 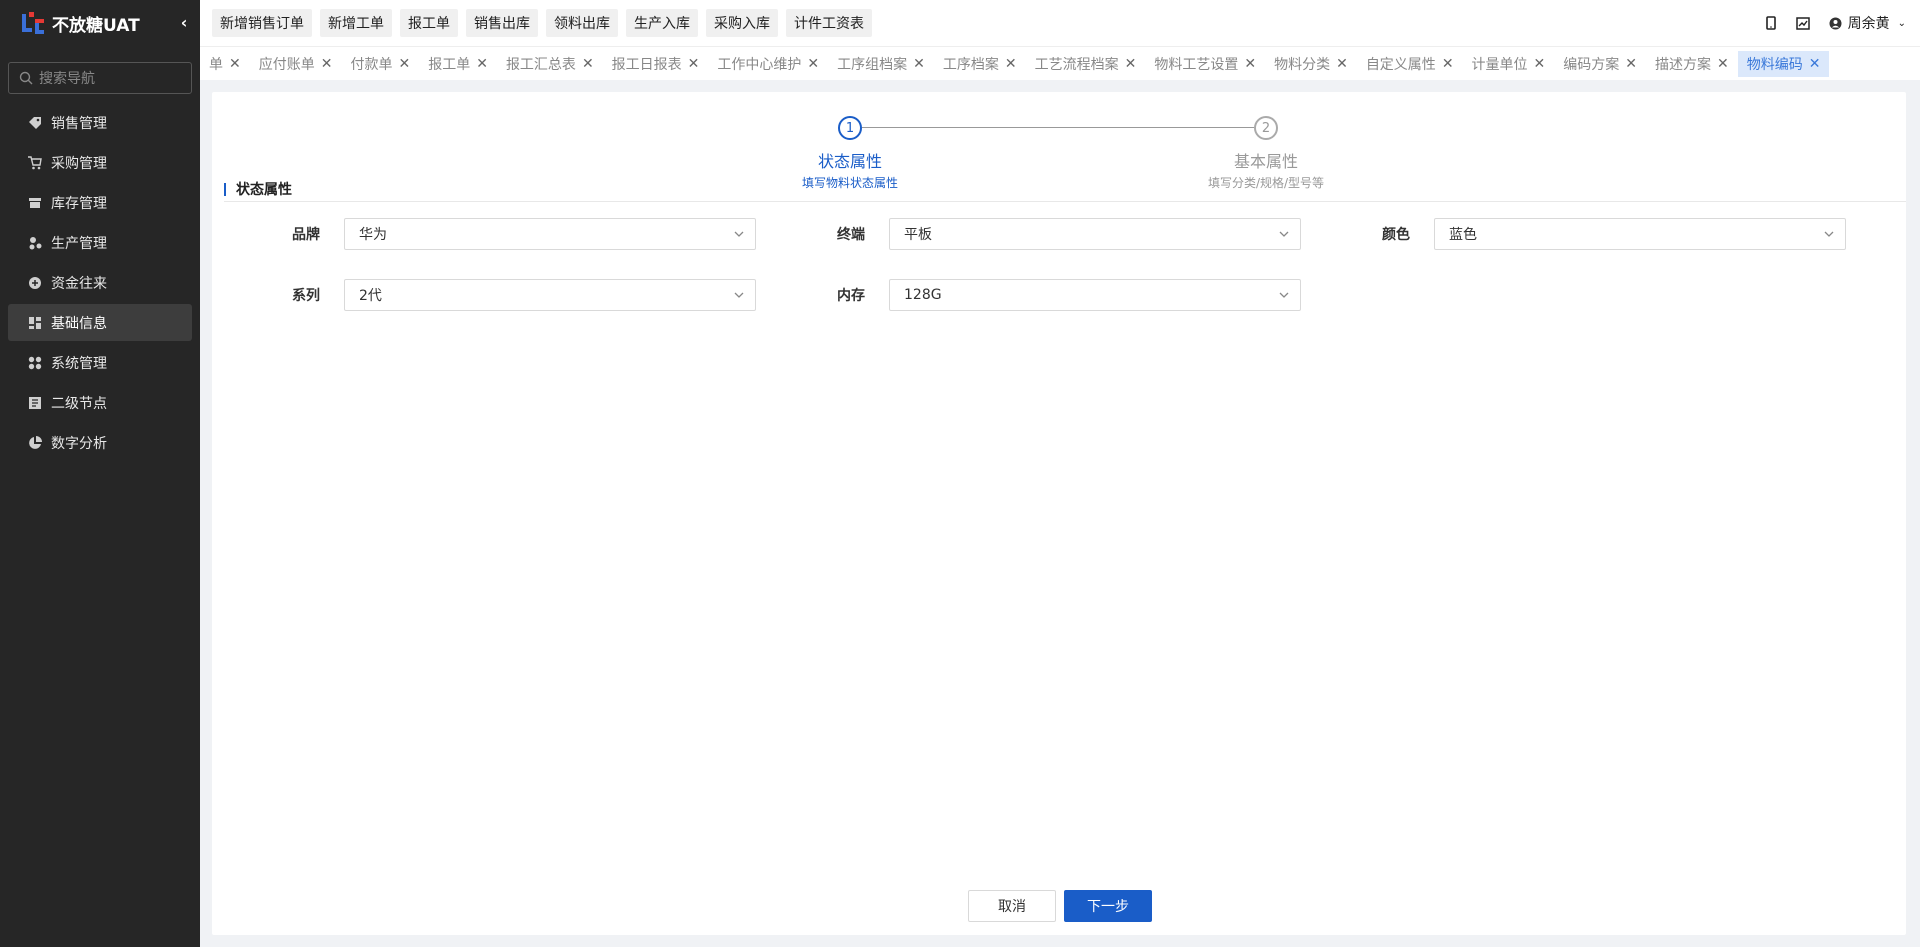 What do you see at coordinates (1311, 64) in the screenshot?
I see `tab-item: 物料分类 ✕` at bounding box center [1311, 64].